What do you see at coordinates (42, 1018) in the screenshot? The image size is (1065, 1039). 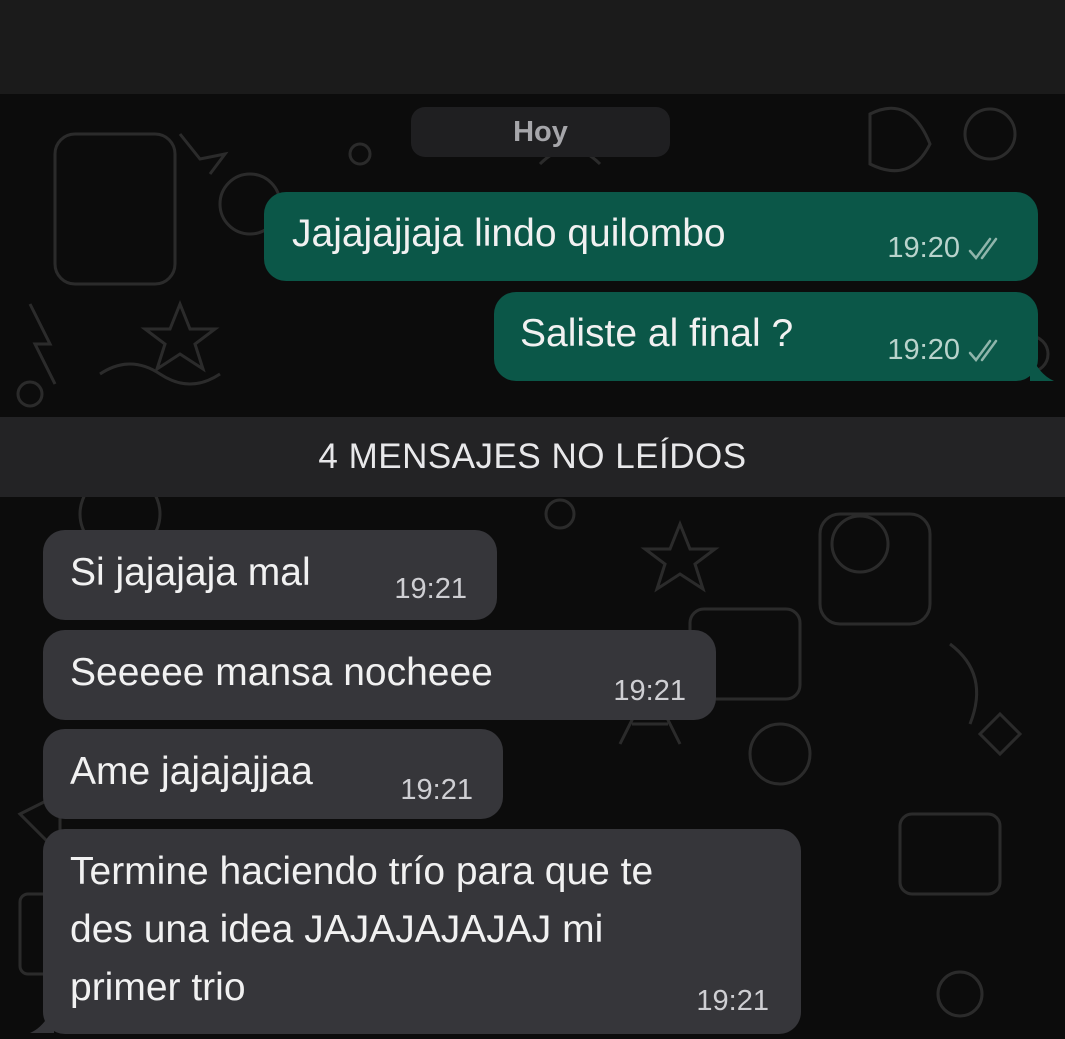 I see `incoming-bubble-tail` at bounding box center [42, 1018].